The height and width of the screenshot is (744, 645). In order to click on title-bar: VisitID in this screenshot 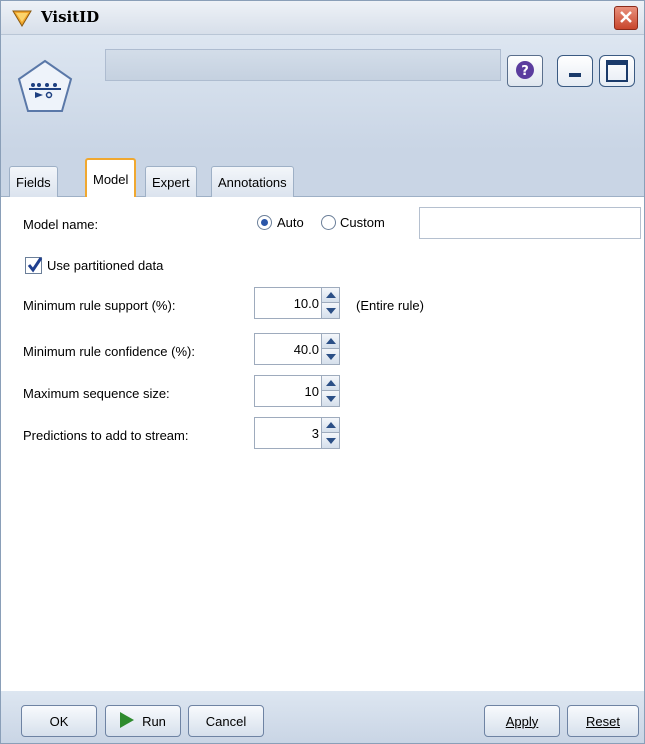, I will do `click(322, 18)`.